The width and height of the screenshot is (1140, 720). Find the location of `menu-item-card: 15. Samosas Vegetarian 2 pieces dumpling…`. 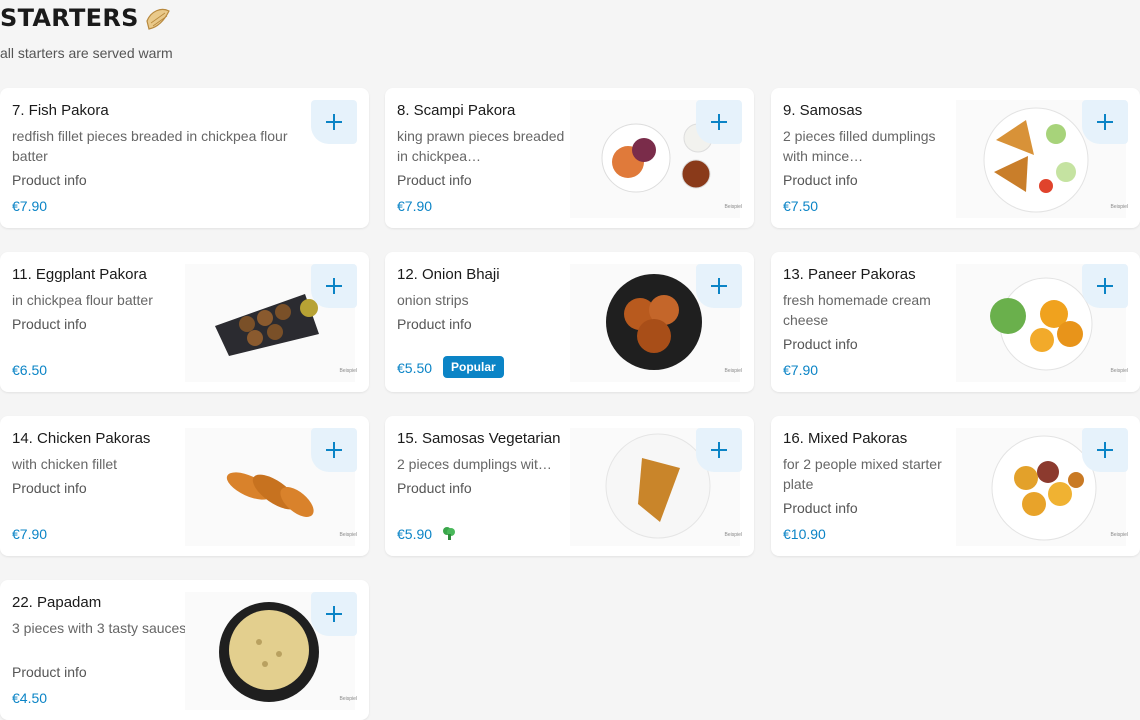

menu-item-card: 15. Samosas Vegetarian 2 pieces dumpling… is located at coordinates (569, 486).